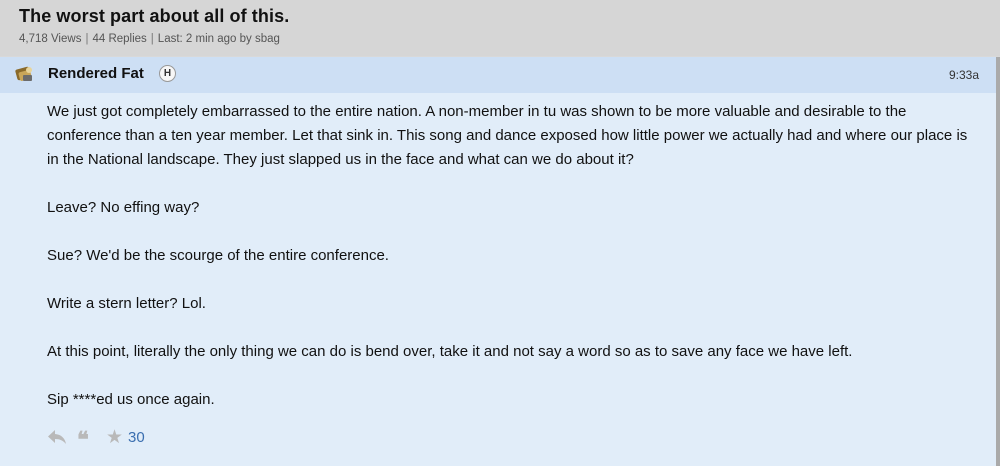 The width and height of the screenshot is (1000, 466). What do you see at coordinates (119, 39) in the screenshot?
I see `reply-count: 44 Replies` at bounding box center [119, 39].